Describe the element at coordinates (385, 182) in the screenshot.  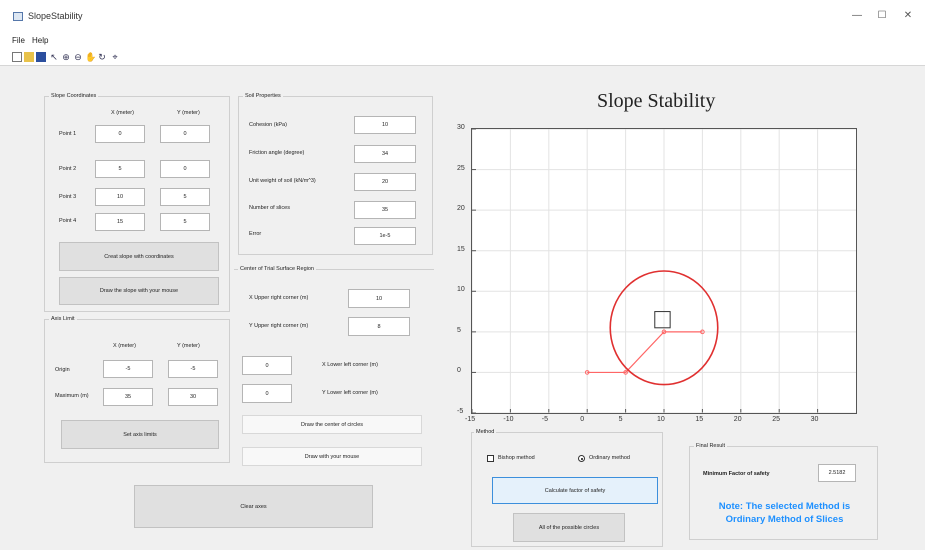
I see `unit-weight-input: 20` at that location.